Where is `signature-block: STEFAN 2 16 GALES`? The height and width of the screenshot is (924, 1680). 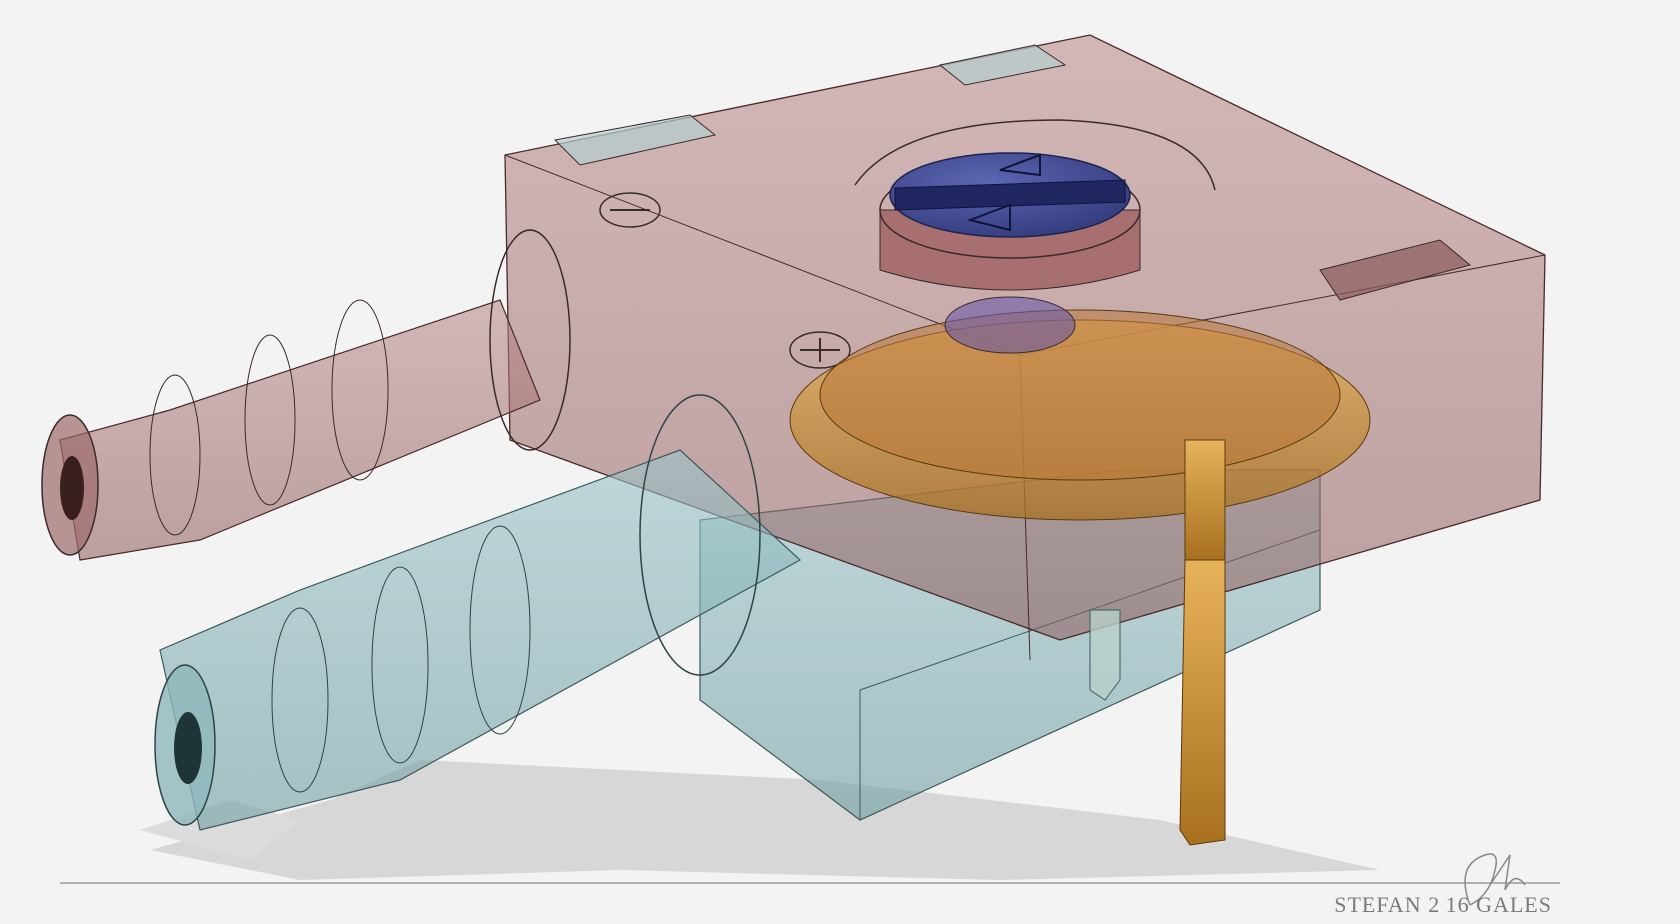
signature-block: STEFAN 2 16 GALES is located at coordinates (1443, 905).